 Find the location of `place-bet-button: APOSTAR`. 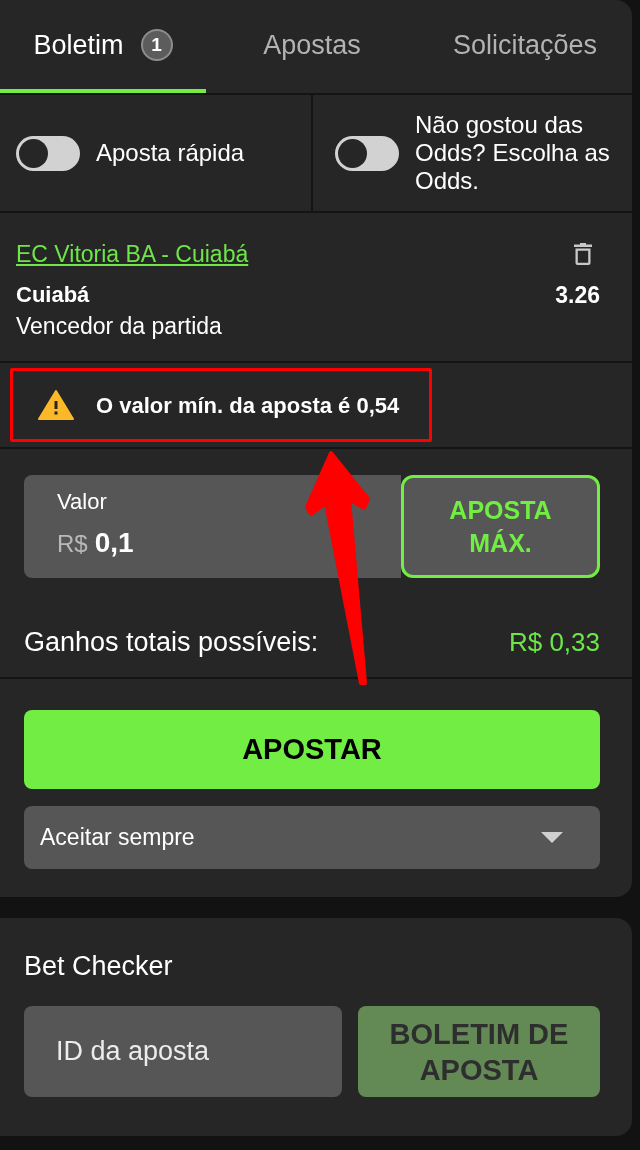

place-bet-button: APOSTAR is located at coordinates (312, 749).